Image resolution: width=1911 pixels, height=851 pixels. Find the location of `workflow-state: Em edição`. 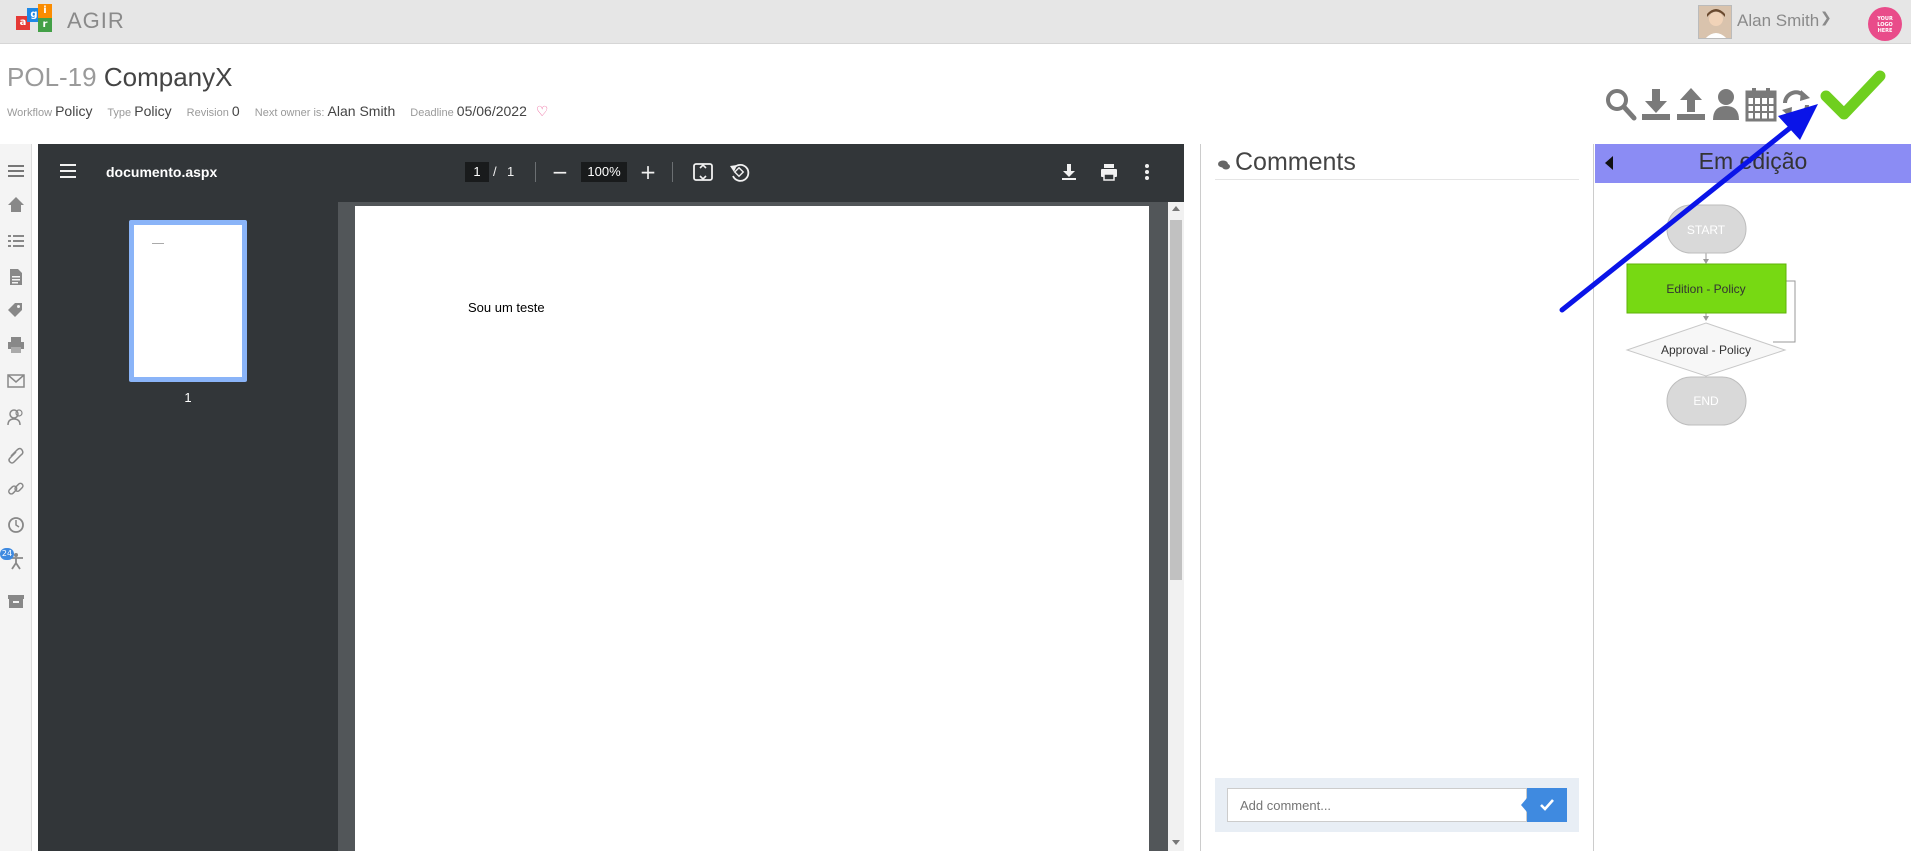

workflow-state: Em edição is located at coordinates (1753, 161).